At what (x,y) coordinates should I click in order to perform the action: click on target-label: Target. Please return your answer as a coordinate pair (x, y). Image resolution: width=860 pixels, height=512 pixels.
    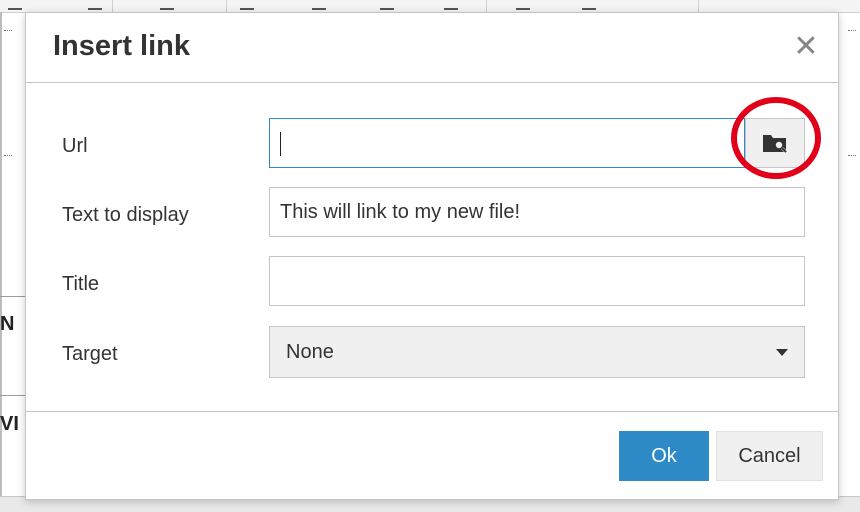
    Looking at the image, I should click on (90, 354).